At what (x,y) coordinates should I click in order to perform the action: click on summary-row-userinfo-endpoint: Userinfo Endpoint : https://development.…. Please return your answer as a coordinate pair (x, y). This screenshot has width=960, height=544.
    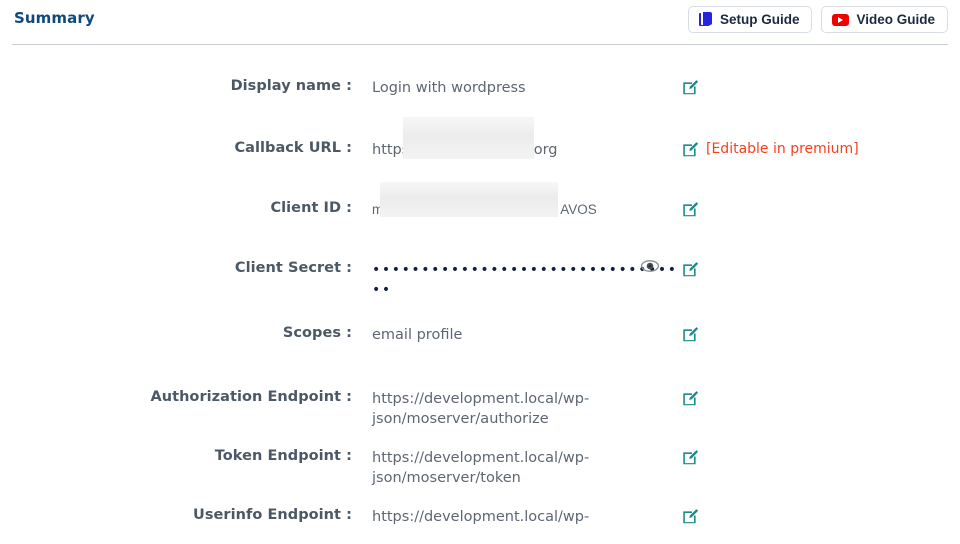
    Looking at the image, I should click on (480, 521).